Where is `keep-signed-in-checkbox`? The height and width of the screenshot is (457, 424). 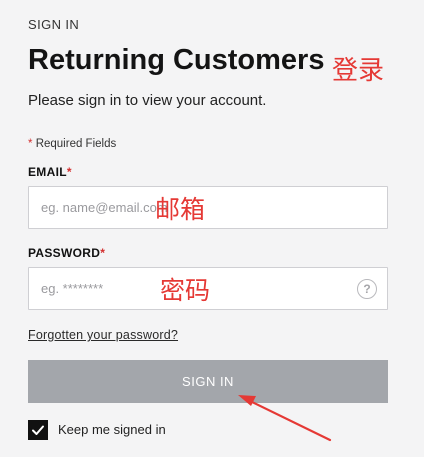
keep-signed-in-checkbox is located at coordinates (38, 430).